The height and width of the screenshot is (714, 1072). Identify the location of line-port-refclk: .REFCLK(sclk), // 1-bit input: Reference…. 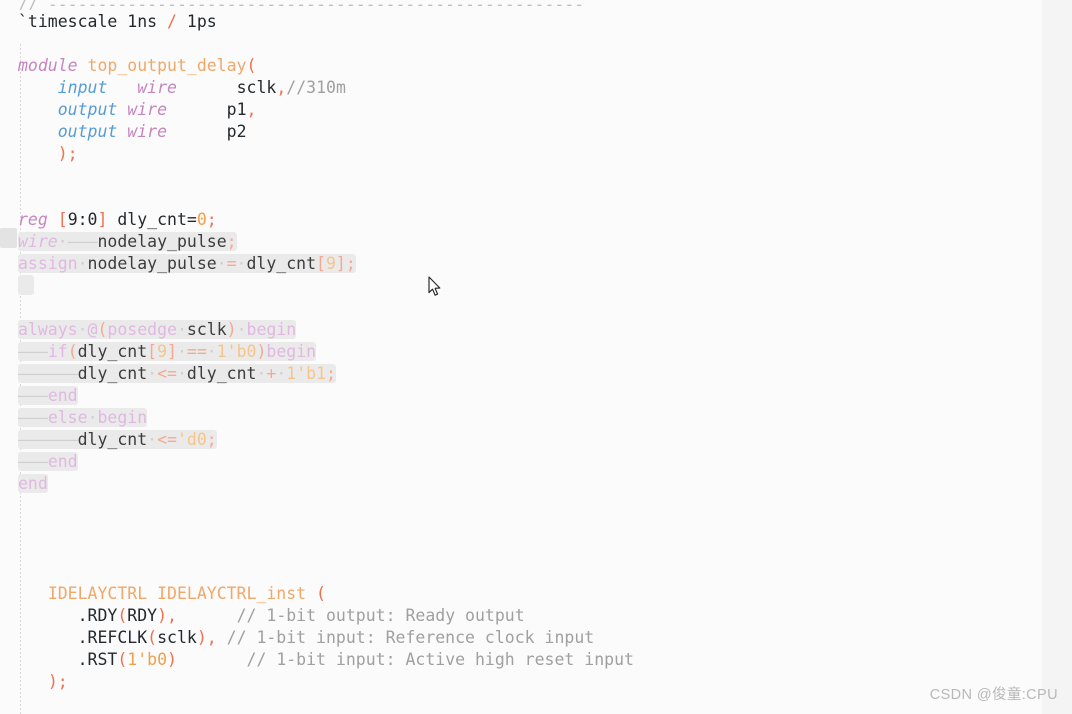
(317, 638).